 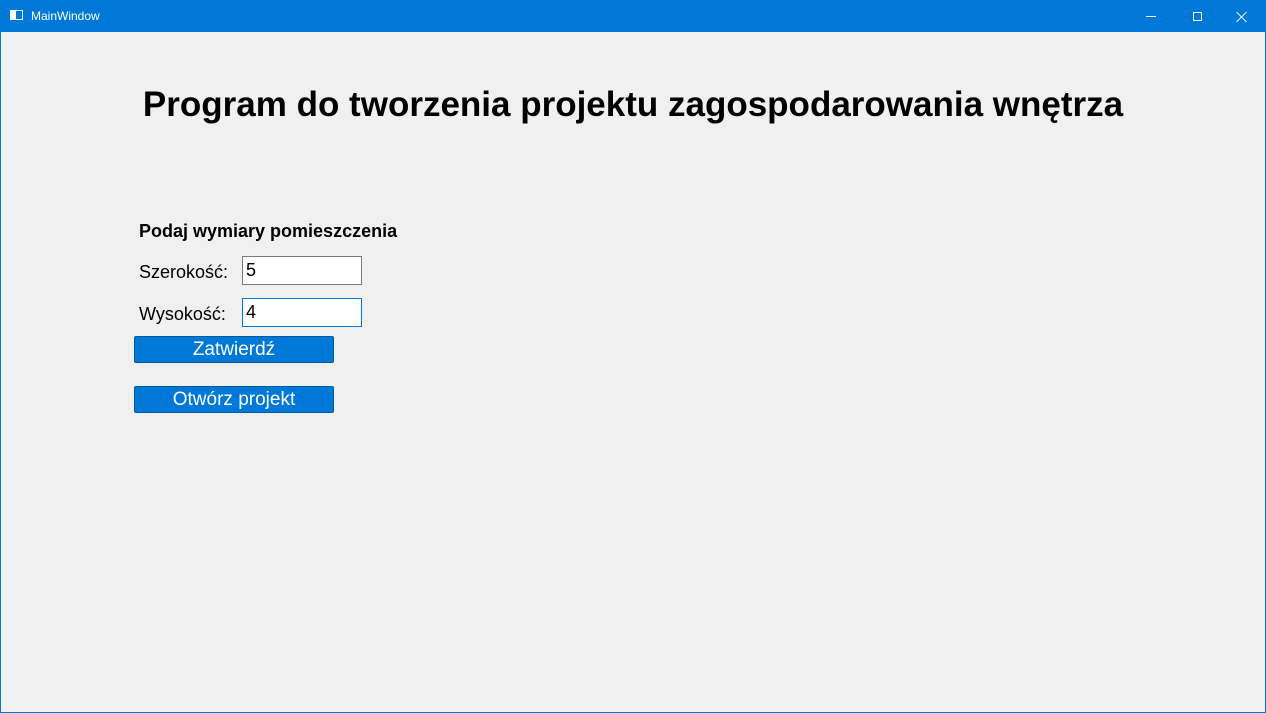 I want to click on minimize-icon, so click(x=1151, y=16).